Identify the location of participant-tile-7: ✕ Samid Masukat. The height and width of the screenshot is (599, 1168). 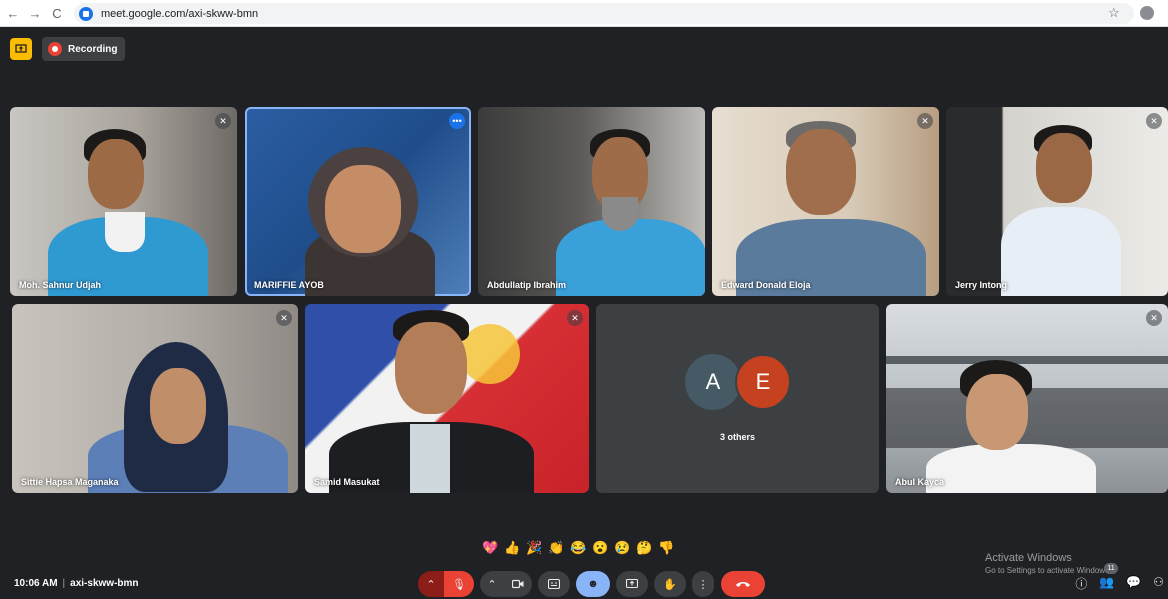
(447, 398).